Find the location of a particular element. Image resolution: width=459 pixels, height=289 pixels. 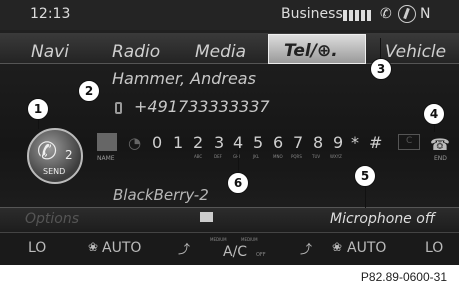

key-sub-label: ABC is located at coordinates (198, 156).